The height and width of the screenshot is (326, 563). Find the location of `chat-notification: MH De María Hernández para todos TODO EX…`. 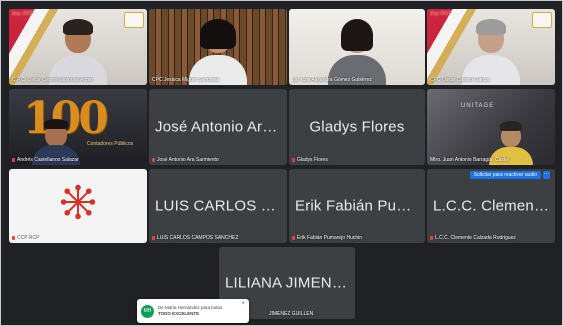

chat-notification: MH De María Hernández para todos TODO EX… is located at coordinates (193, 311).